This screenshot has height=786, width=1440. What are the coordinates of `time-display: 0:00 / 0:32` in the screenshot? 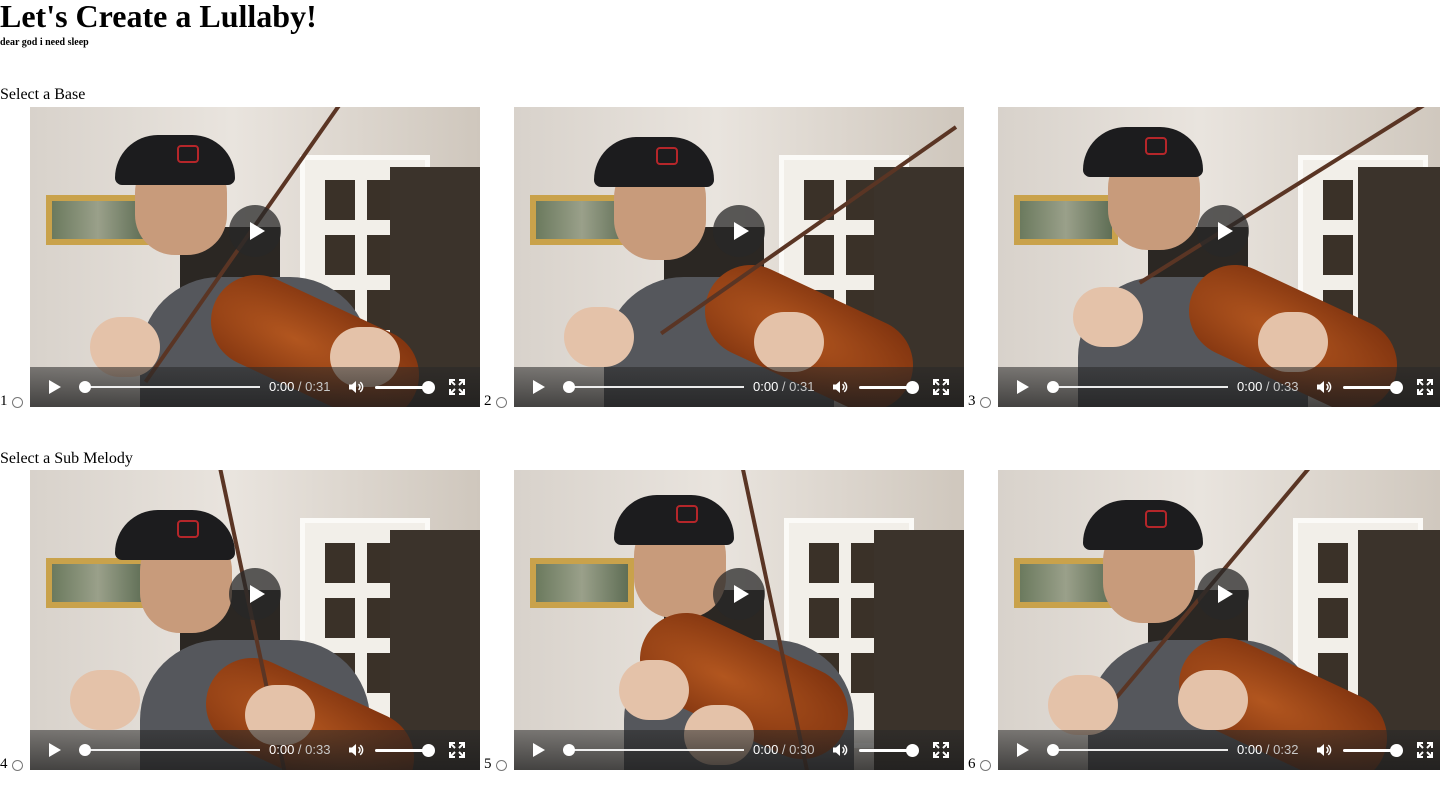 It's located at (1267, 750).